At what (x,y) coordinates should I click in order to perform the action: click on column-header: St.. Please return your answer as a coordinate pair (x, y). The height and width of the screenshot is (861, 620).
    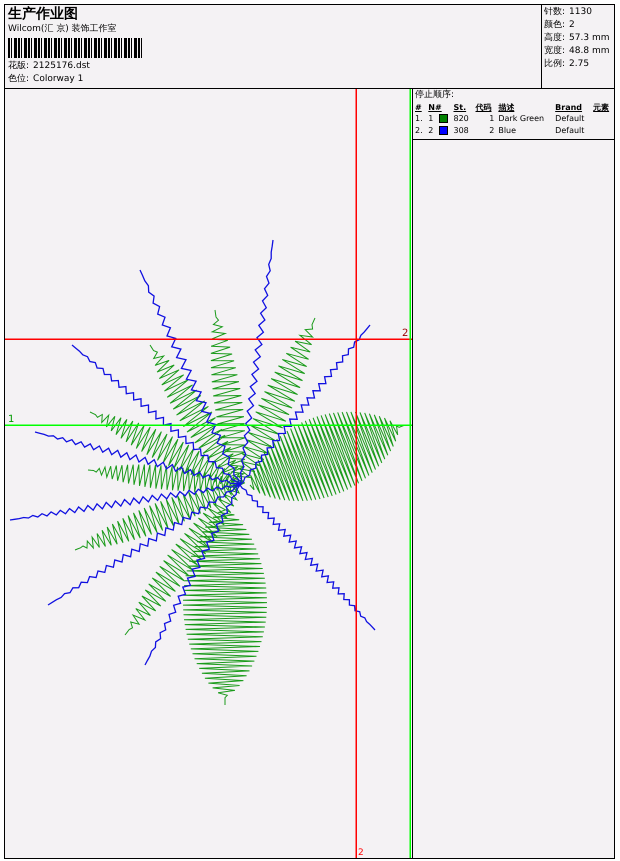
    Looking at the image, I should click on (460, 107).